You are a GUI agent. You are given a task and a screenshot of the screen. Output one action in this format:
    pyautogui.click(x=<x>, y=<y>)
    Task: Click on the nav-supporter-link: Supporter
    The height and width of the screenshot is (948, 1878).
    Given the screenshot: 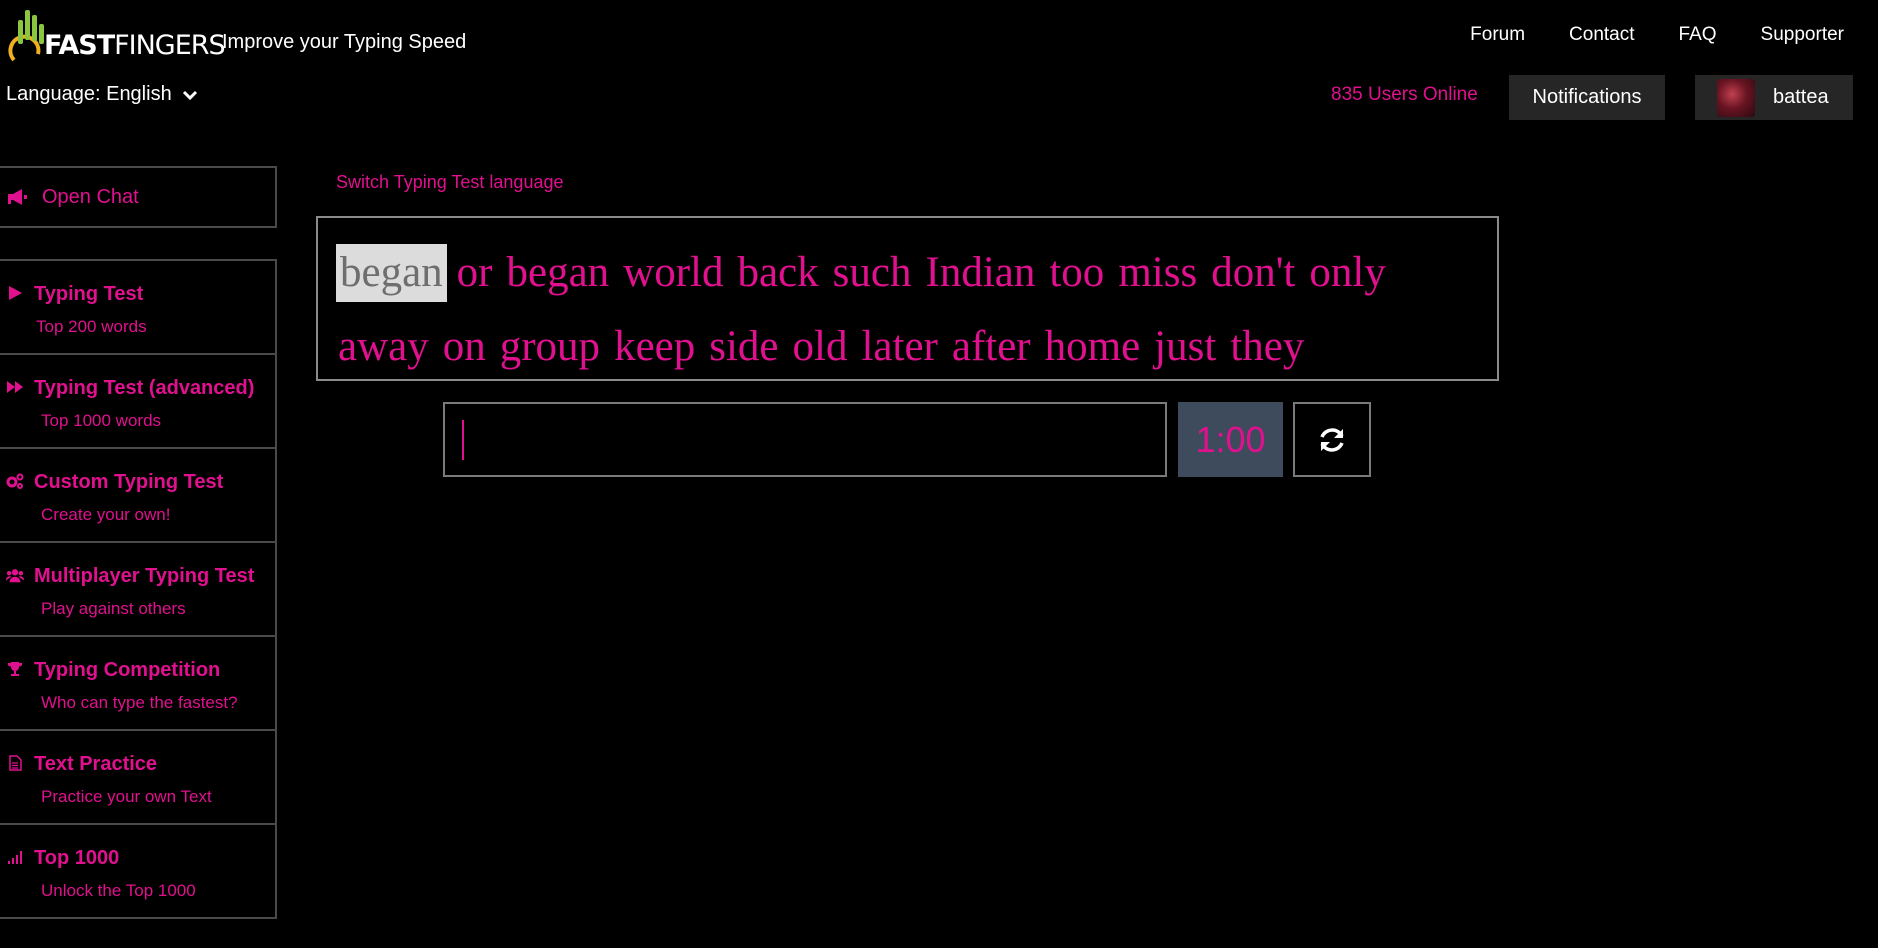 What is the action you would take?
    pyautogui.click(x=1802, y=35)
    